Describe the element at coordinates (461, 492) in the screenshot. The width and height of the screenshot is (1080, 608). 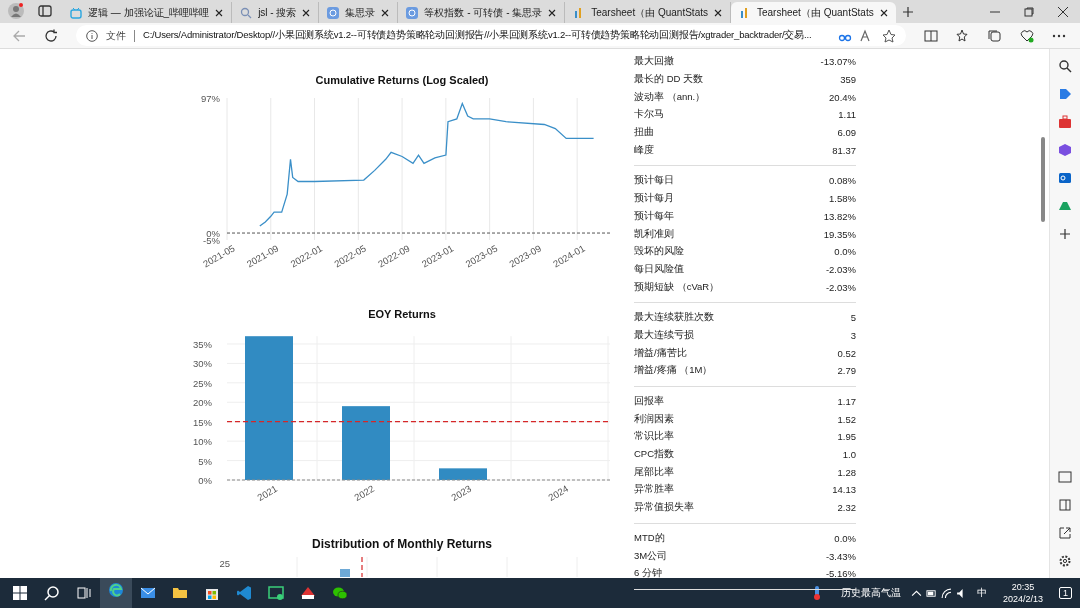
I see `axis-label: 2023` at that location.